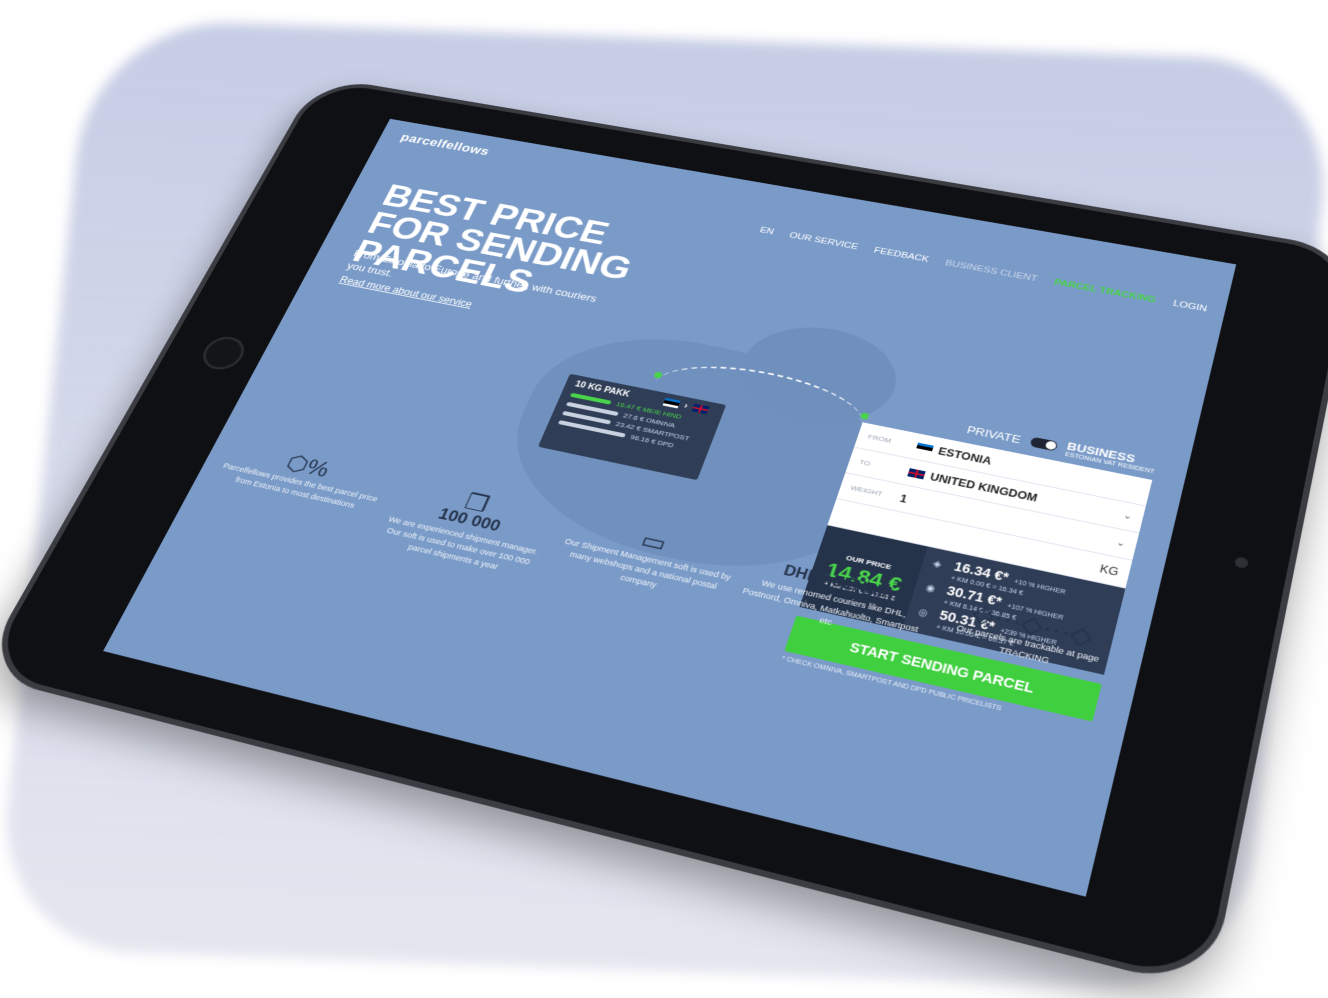 The image size is (1328, 998). Describe the element at coordinates (766, 231) in the screenshot. I see `nav-language: EN` at that location.